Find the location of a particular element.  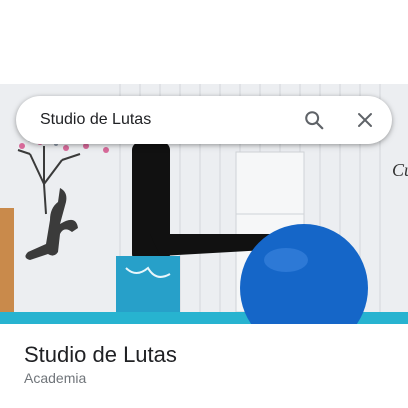

close-icon is located at coordinates (365, 120).